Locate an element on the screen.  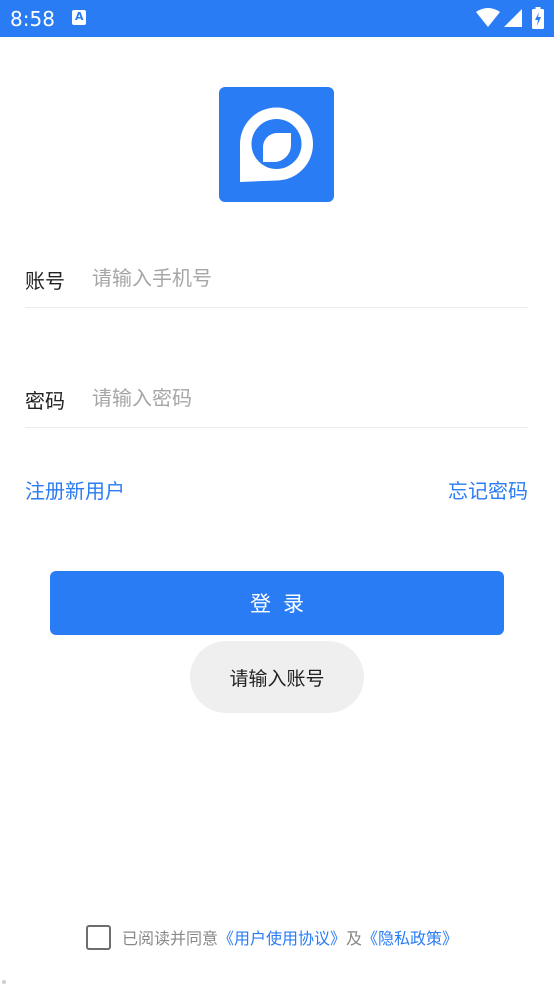
password-row: 密码 is located at coordinates (276, 398).